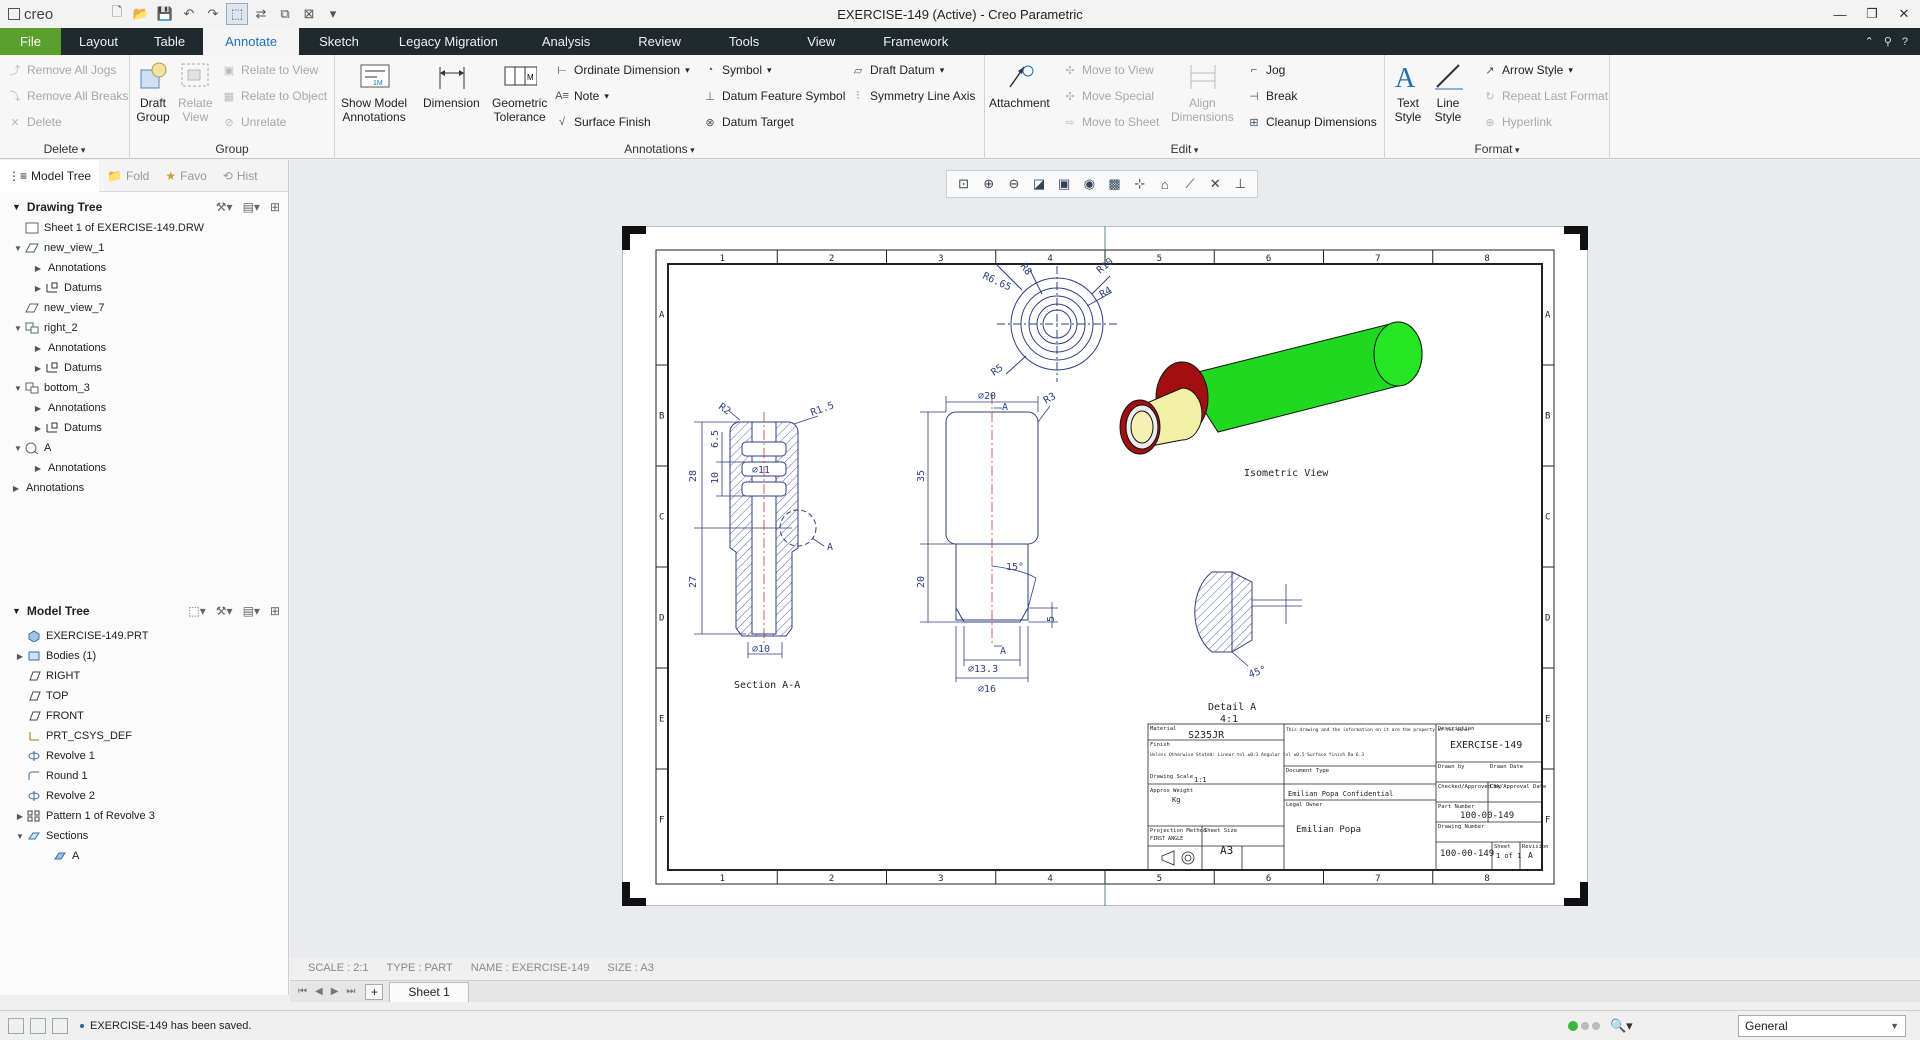 The image size is (1920, 1040). Describe the element at coordinates (989, 184) in the screenshot. I see `zoom-in-icon: ⊕` at that location.